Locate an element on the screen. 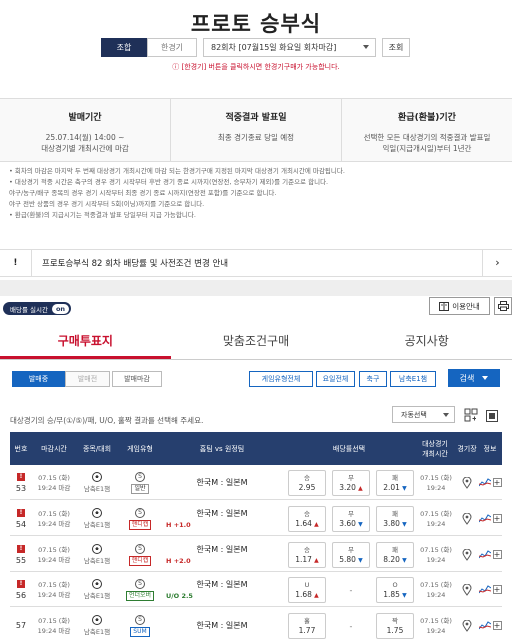 This screenshot has height=640, width=512. single-game-tab-button: 한경기 is located at coordinates (172, 47).